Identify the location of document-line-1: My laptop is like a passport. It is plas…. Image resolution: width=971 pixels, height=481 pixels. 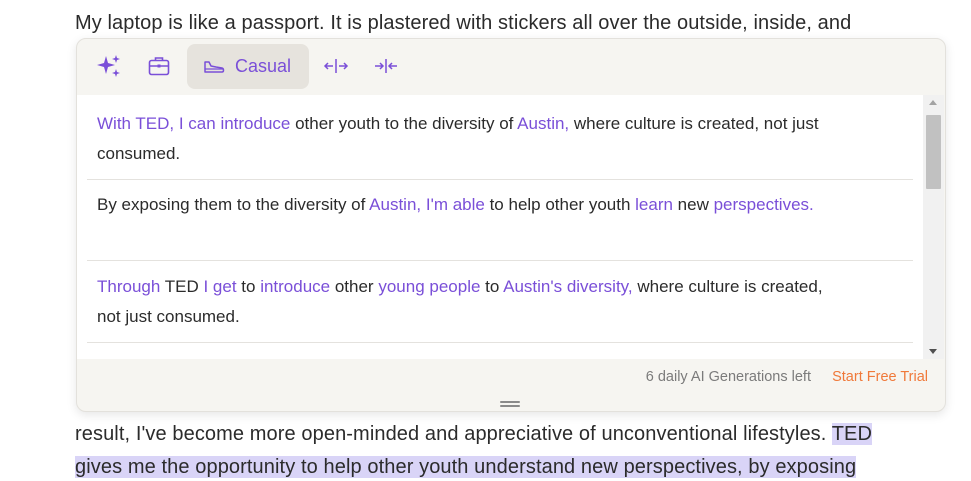
(463, 23).